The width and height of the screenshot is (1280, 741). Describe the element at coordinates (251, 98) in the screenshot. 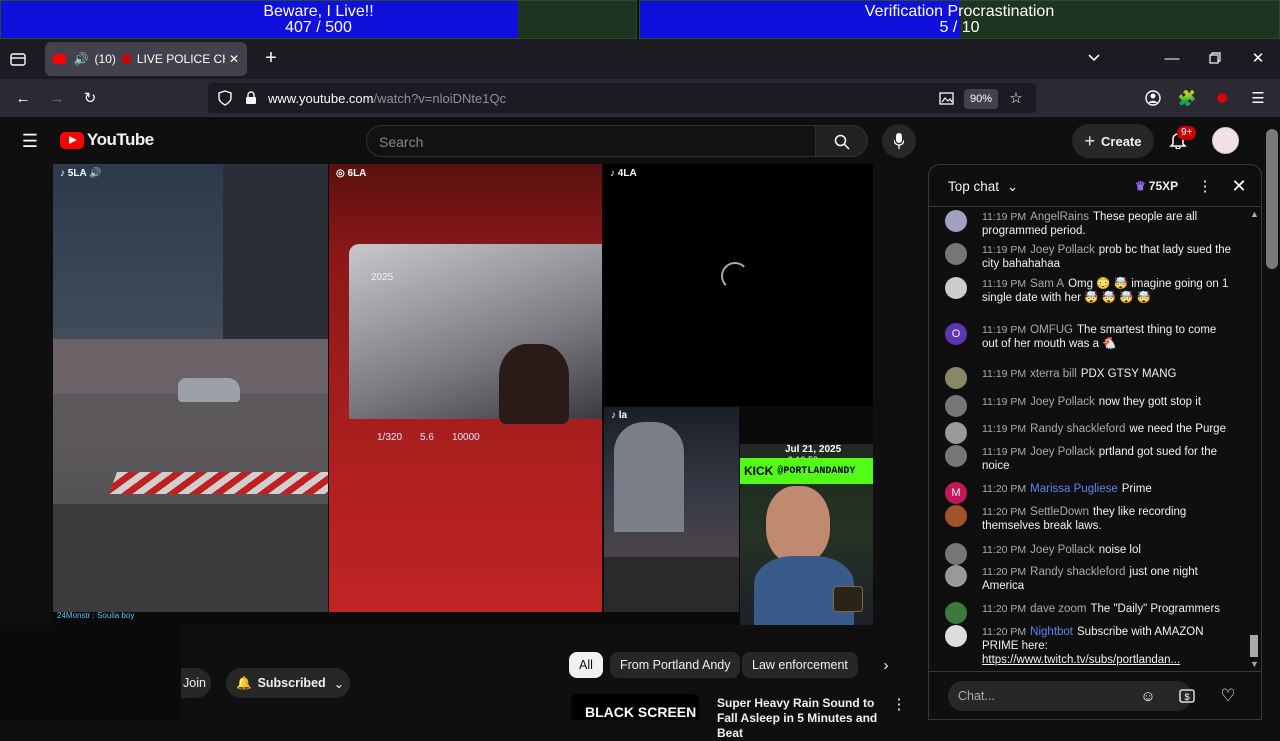

I see `lock-icon` at that location.